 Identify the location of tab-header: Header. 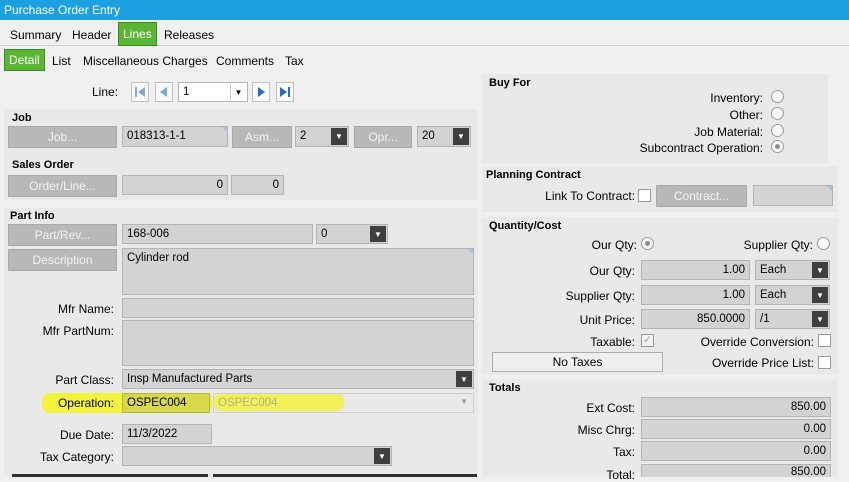
(91, 35).